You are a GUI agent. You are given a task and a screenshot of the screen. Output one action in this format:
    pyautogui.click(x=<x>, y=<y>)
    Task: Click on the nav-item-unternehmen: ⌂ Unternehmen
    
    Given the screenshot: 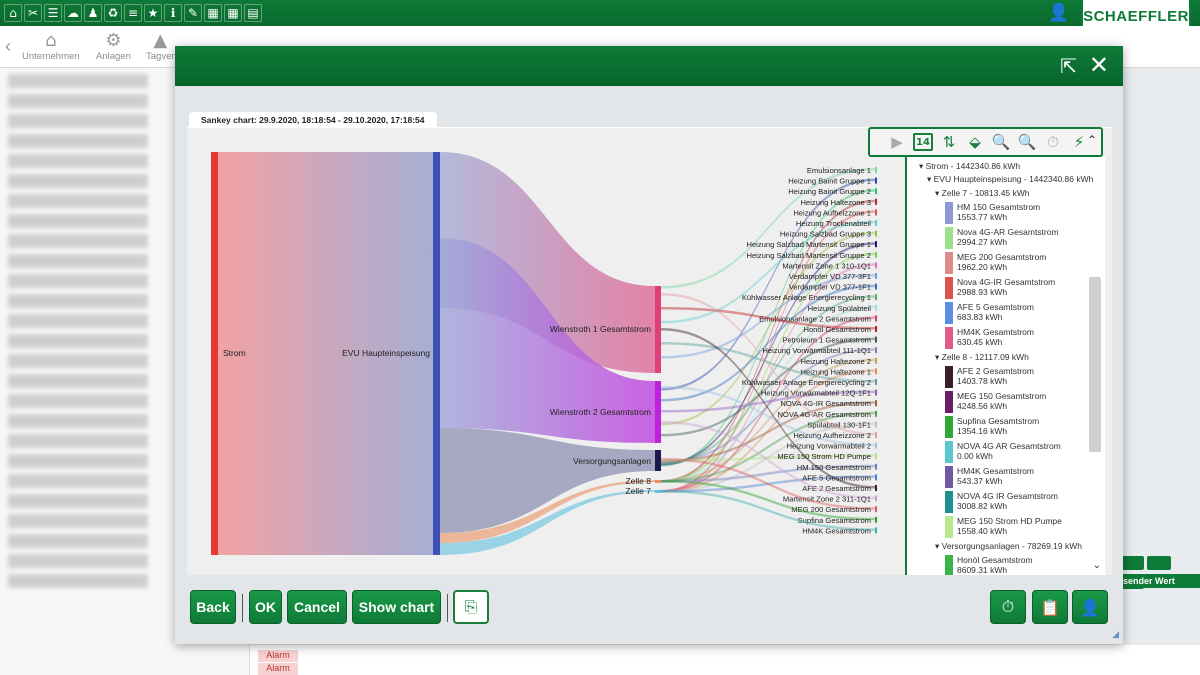 What is the action you would take?
    pyautogui.click(x=51, y=46)
    